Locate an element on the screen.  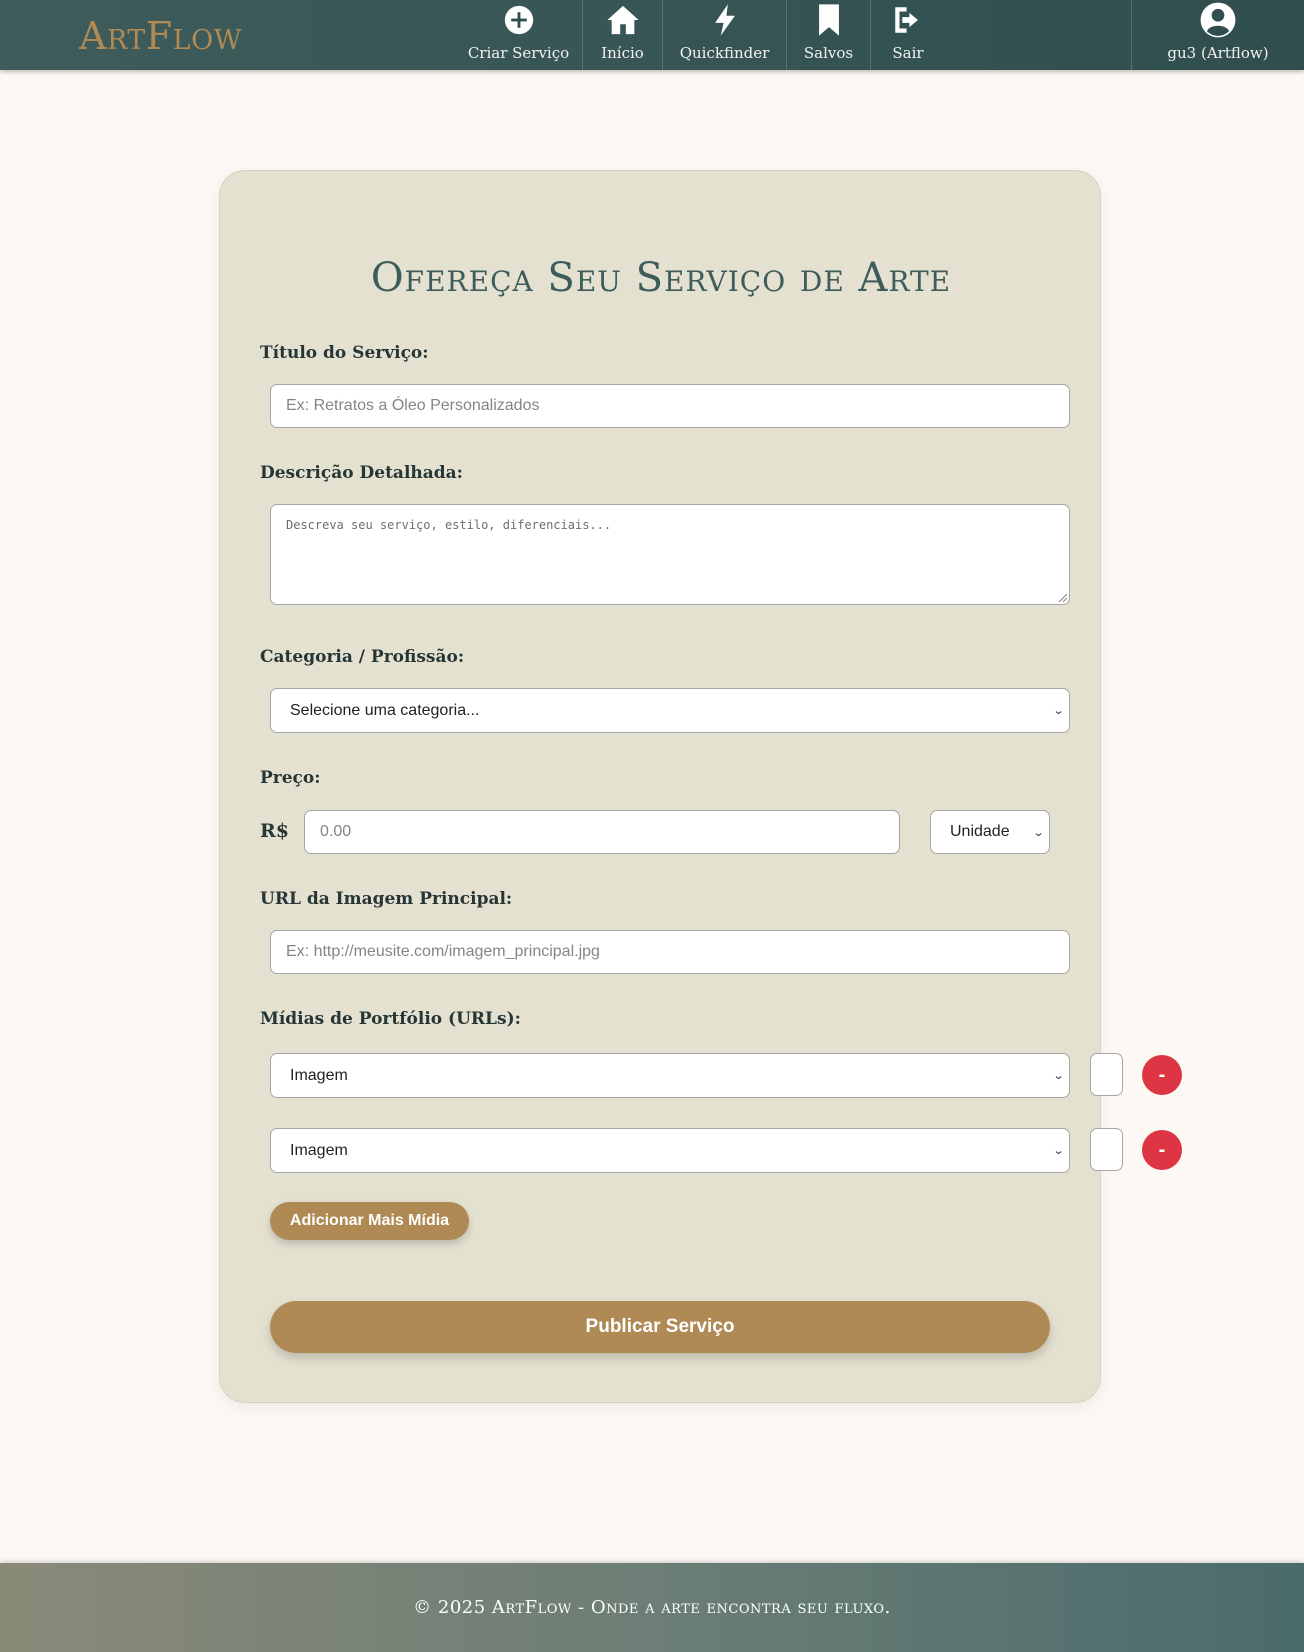
nav-label: Criar Serviço is located at coordinates (518, 53).